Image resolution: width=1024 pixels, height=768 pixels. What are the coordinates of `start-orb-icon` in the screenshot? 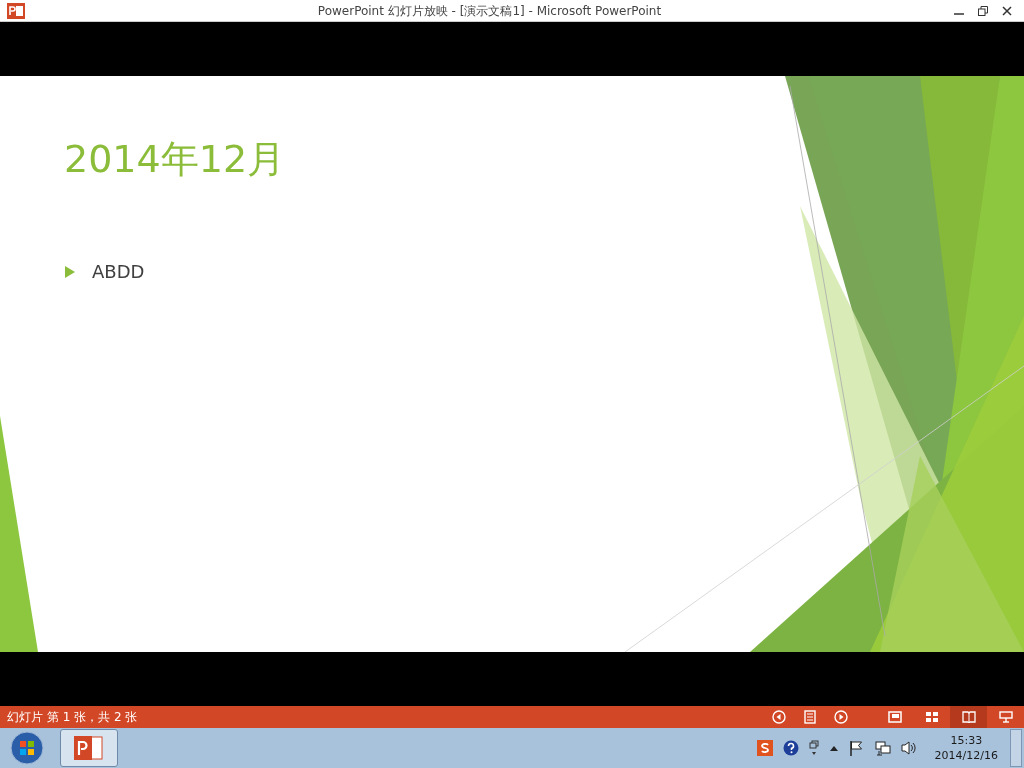 It's located at (27, 748).